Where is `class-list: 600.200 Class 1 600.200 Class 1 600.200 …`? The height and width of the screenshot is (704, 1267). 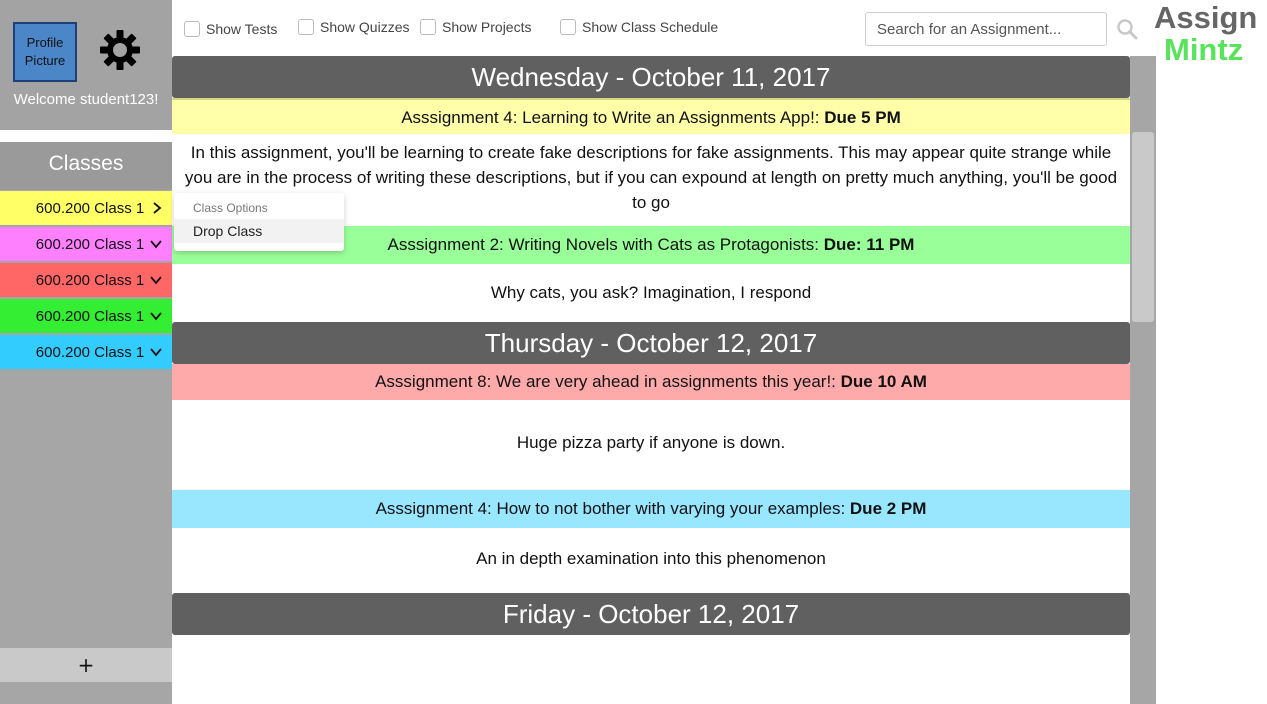
class-list: 600.200 Class 1 600.200 Class 1 600.200 … is located at coordinates (86, 281).